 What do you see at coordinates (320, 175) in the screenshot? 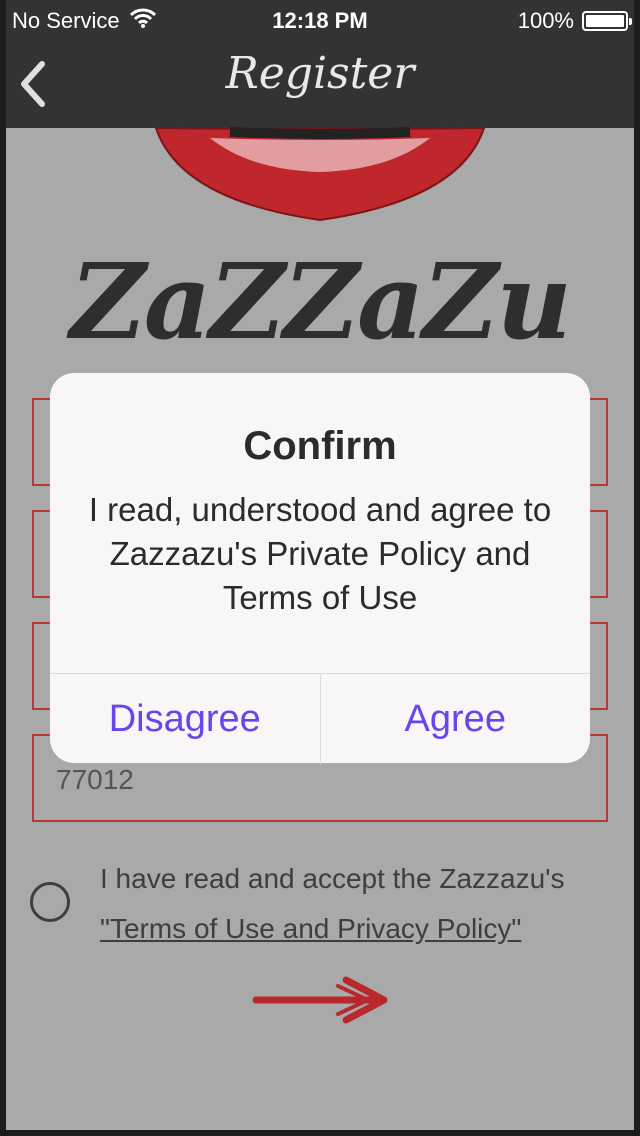
I see `lips-logo-icon` at bounding box center [320, 175].